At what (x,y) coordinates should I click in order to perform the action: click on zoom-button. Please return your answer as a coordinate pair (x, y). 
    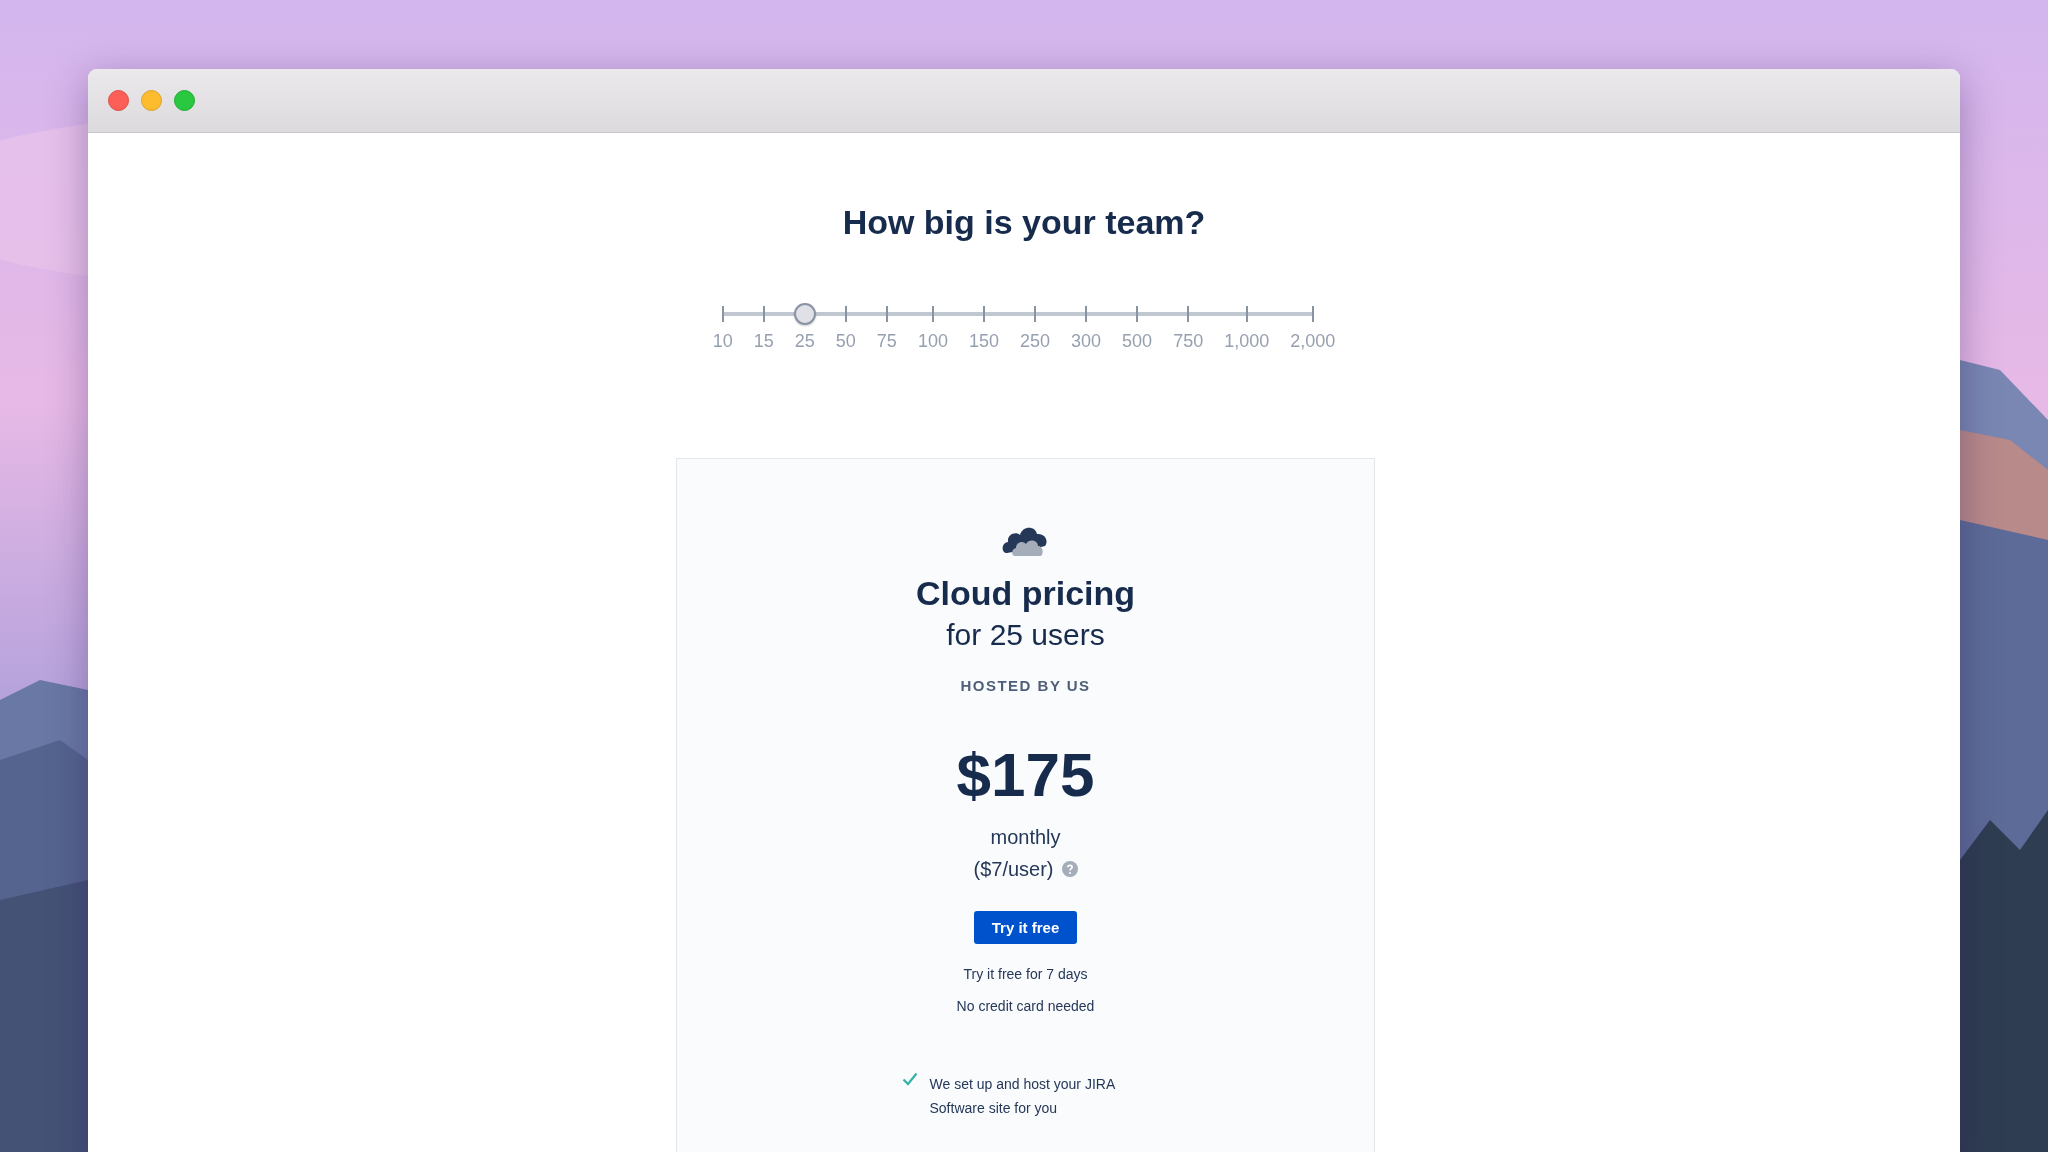
    Looking at the image, I should click on (184, 100).